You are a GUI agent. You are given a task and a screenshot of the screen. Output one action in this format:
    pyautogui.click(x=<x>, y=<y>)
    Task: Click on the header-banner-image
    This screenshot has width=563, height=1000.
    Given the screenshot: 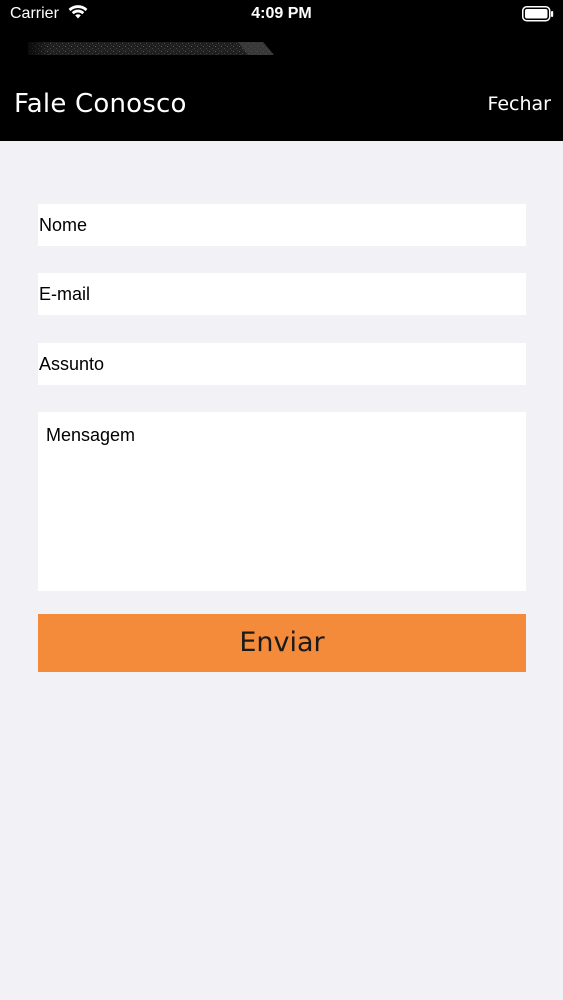 What is the action you would take?
    pyautogui.click(x=151, y=47)
    